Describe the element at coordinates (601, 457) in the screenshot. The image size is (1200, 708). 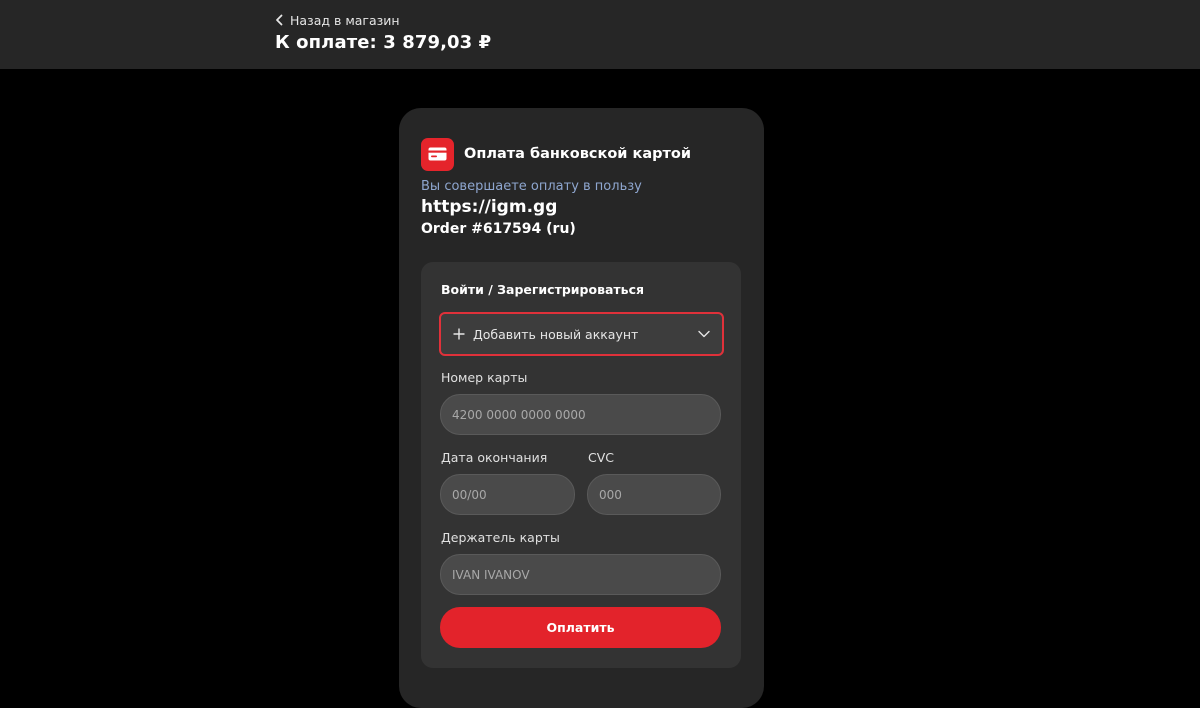
I see `cvc-label: CVC` at that location.